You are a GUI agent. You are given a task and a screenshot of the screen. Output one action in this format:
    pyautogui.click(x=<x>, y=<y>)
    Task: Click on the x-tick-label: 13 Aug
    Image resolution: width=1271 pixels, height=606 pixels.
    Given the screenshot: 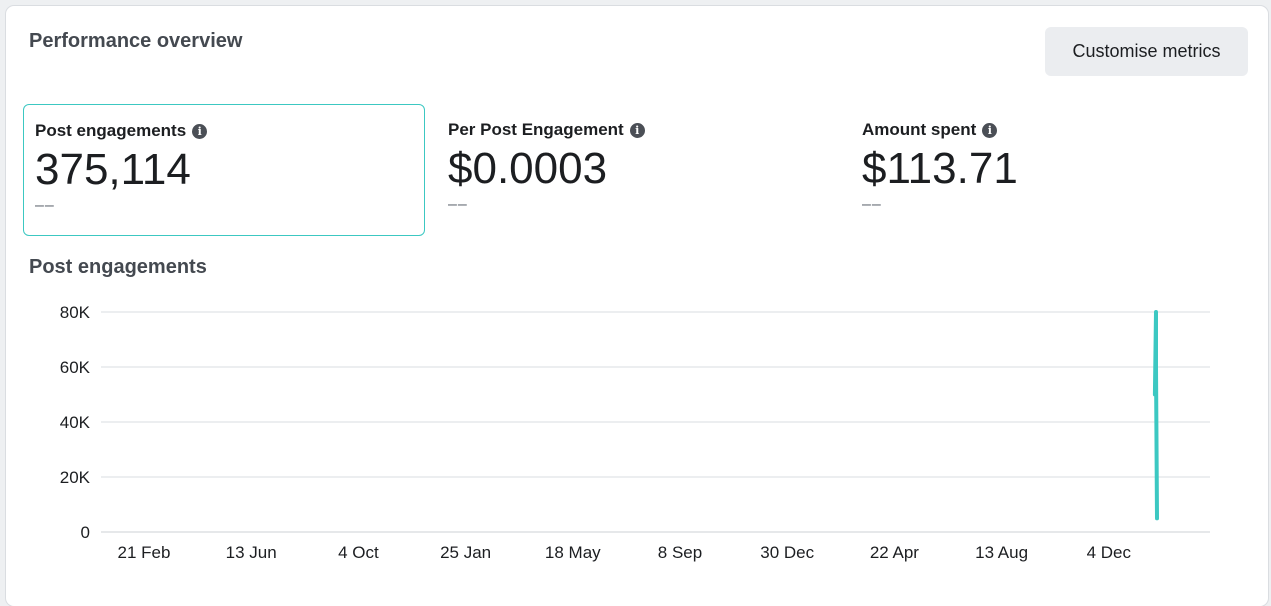 What is the action you would take?
    pyautogui.click(x=1001, y=552)
    